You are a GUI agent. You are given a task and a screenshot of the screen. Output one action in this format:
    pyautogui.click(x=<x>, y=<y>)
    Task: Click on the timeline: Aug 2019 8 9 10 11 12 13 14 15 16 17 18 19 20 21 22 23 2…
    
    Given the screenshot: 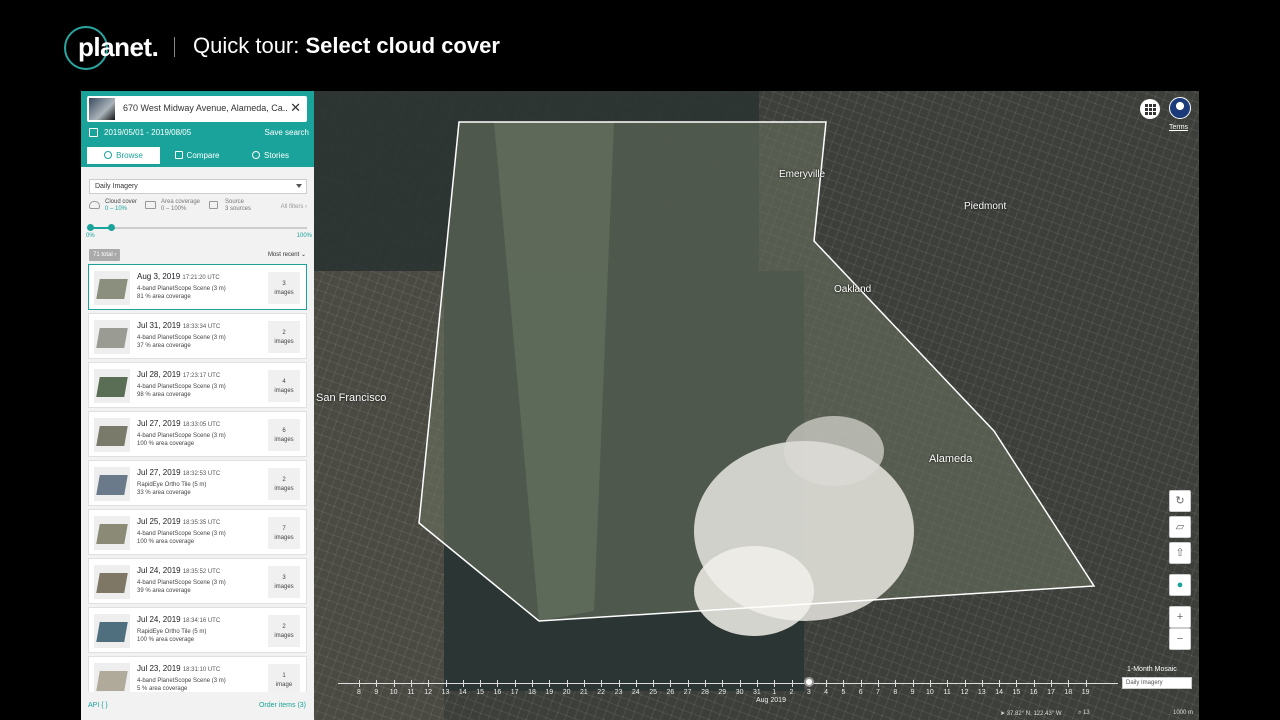 What is the action you would take?
    pyautogui.click(x=728, y=693)
    